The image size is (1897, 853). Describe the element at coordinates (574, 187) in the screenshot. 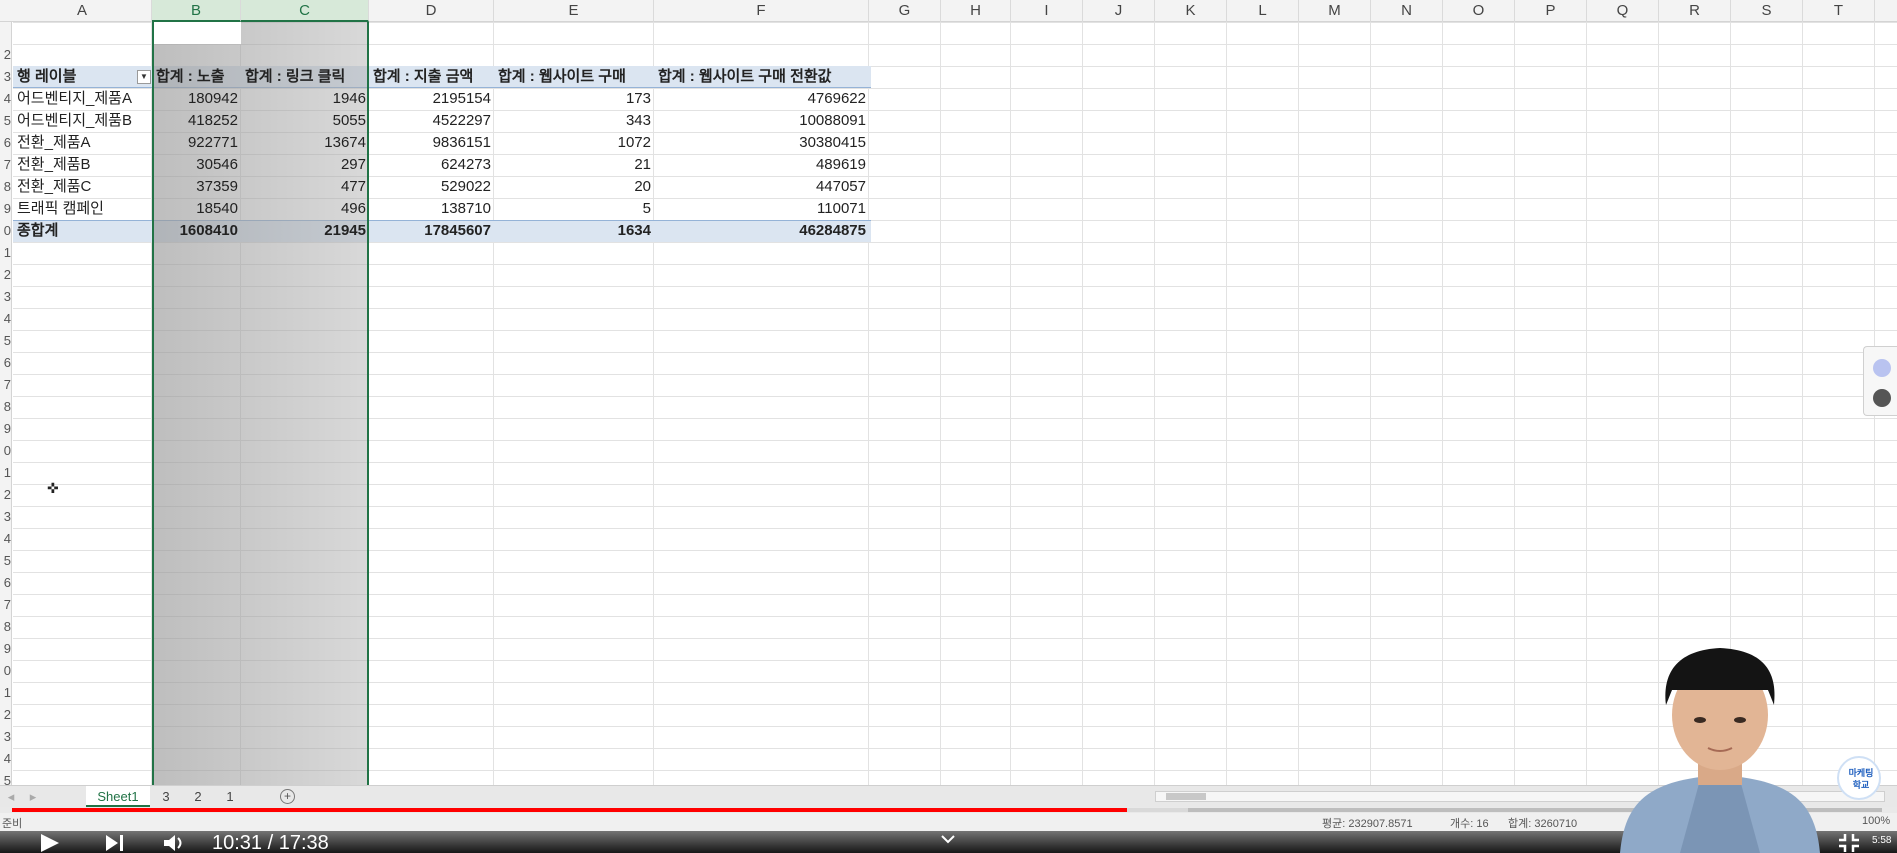

I see `pivot-value-cell: 20` at that location.